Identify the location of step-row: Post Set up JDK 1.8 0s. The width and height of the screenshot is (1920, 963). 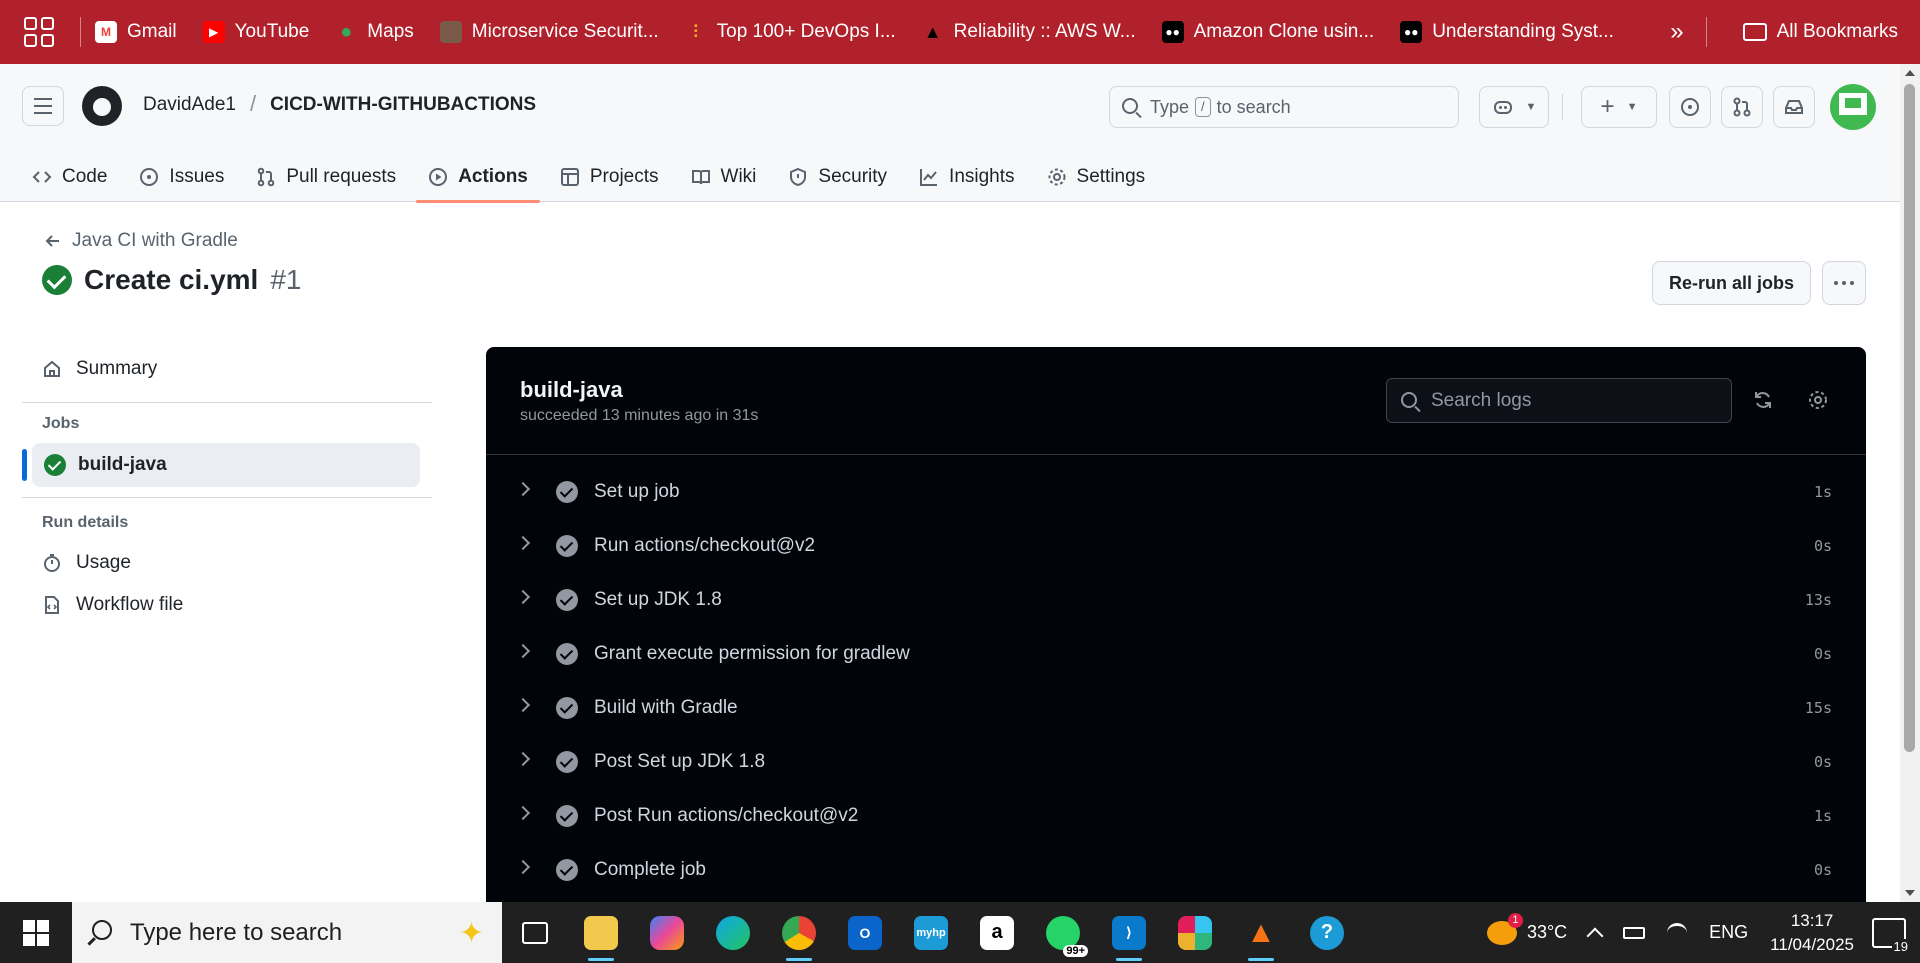
(1176, 762).